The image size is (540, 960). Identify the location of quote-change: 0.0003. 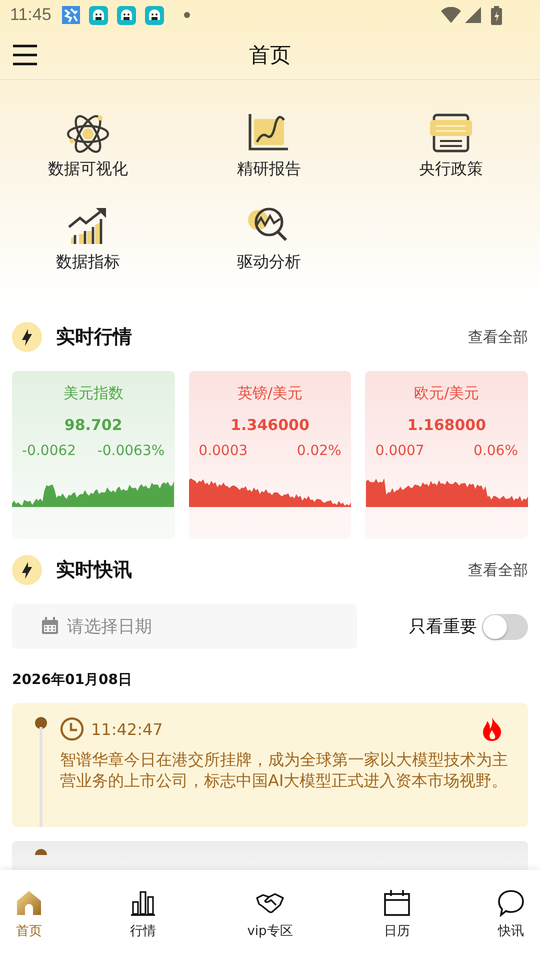
(223, 451).